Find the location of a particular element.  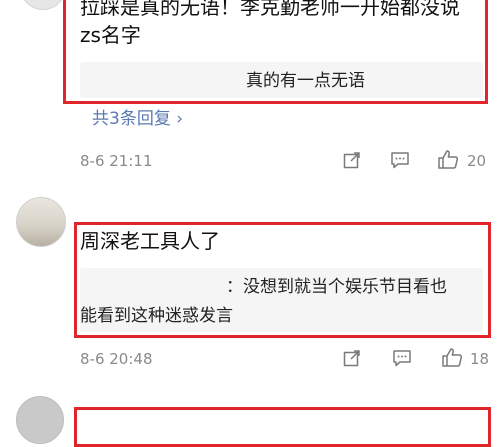

view-replies-link: 共3条回复 › is located at coordinates (137, 116).